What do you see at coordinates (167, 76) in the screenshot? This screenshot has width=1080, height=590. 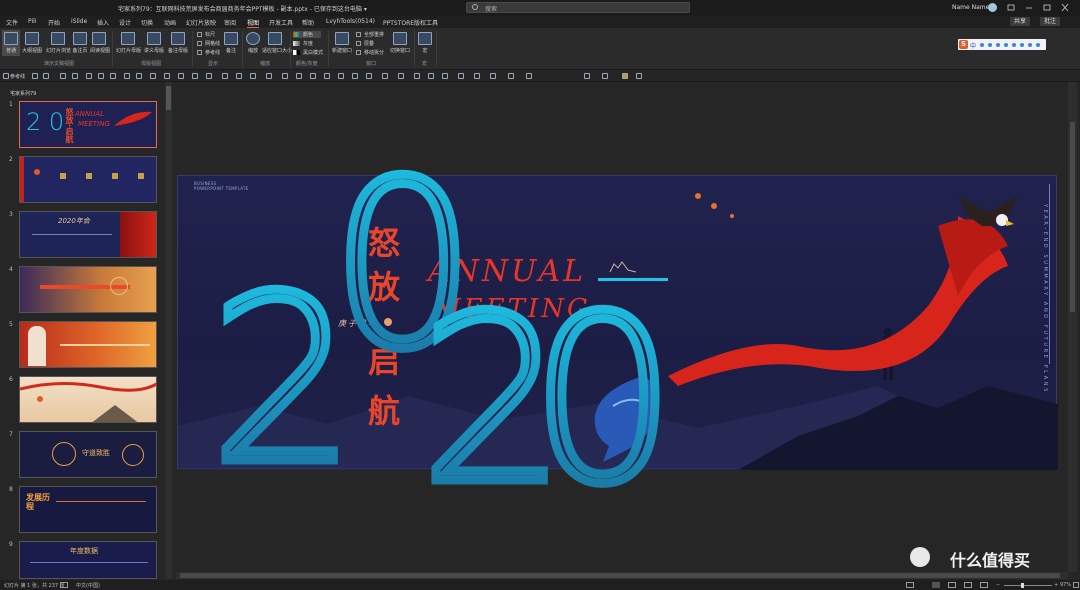 I see `rotate-icon` at bounding box center [167, 76].